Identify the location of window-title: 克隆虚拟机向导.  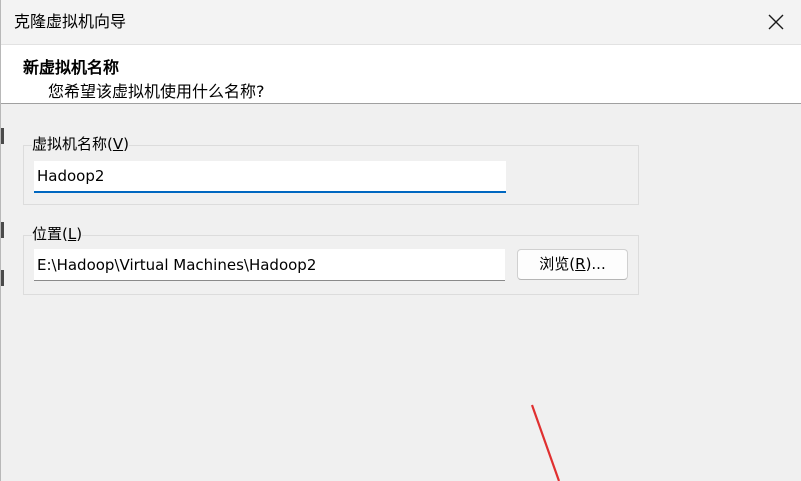
(70, 21).